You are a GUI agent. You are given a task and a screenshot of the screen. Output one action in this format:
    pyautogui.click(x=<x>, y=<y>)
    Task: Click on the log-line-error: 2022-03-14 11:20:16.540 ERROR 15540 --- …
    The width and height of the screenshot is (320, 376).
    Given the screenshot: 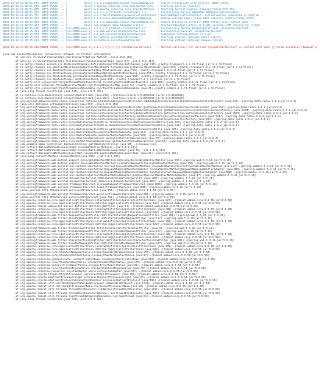 What is the action you would take?
    pyautogui.click(x=160, y=48)
    